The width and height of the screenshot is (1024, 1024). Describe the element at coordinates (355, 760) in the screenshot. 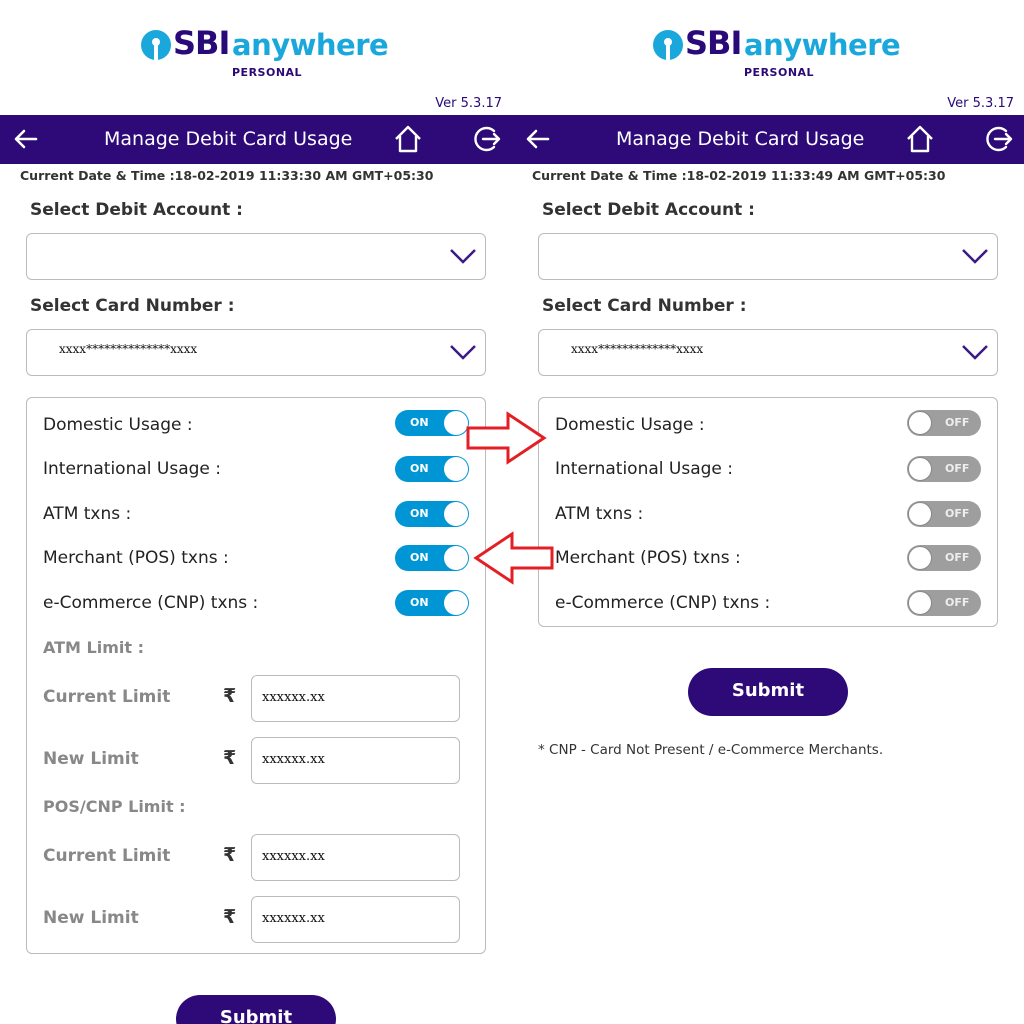

I see `atm-new-limit-field: xxxxxx.xx` at that location.